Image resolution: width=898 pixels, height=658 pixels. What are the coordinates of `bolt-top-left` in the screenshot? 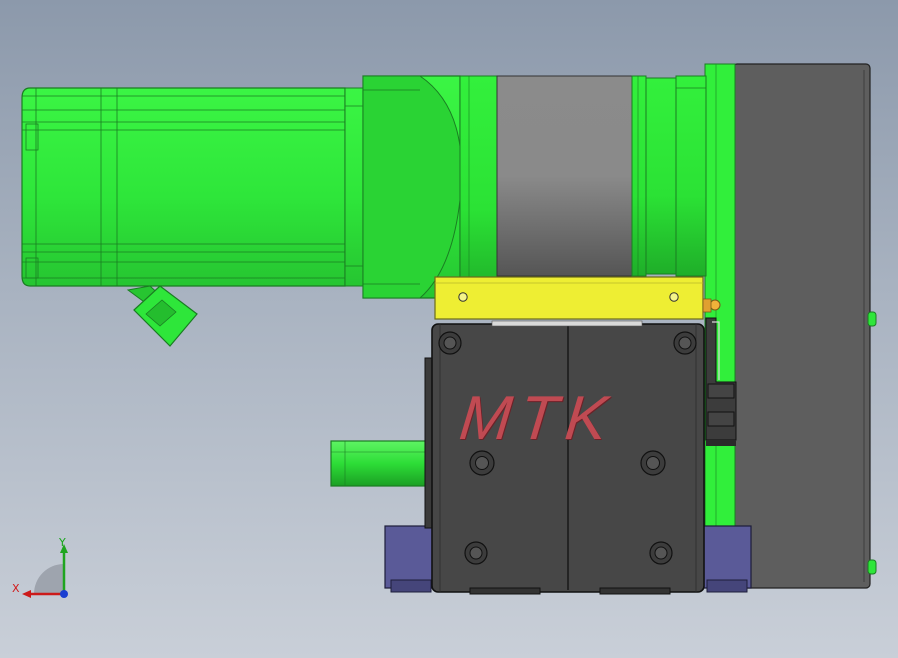 It's located at (450, 343).